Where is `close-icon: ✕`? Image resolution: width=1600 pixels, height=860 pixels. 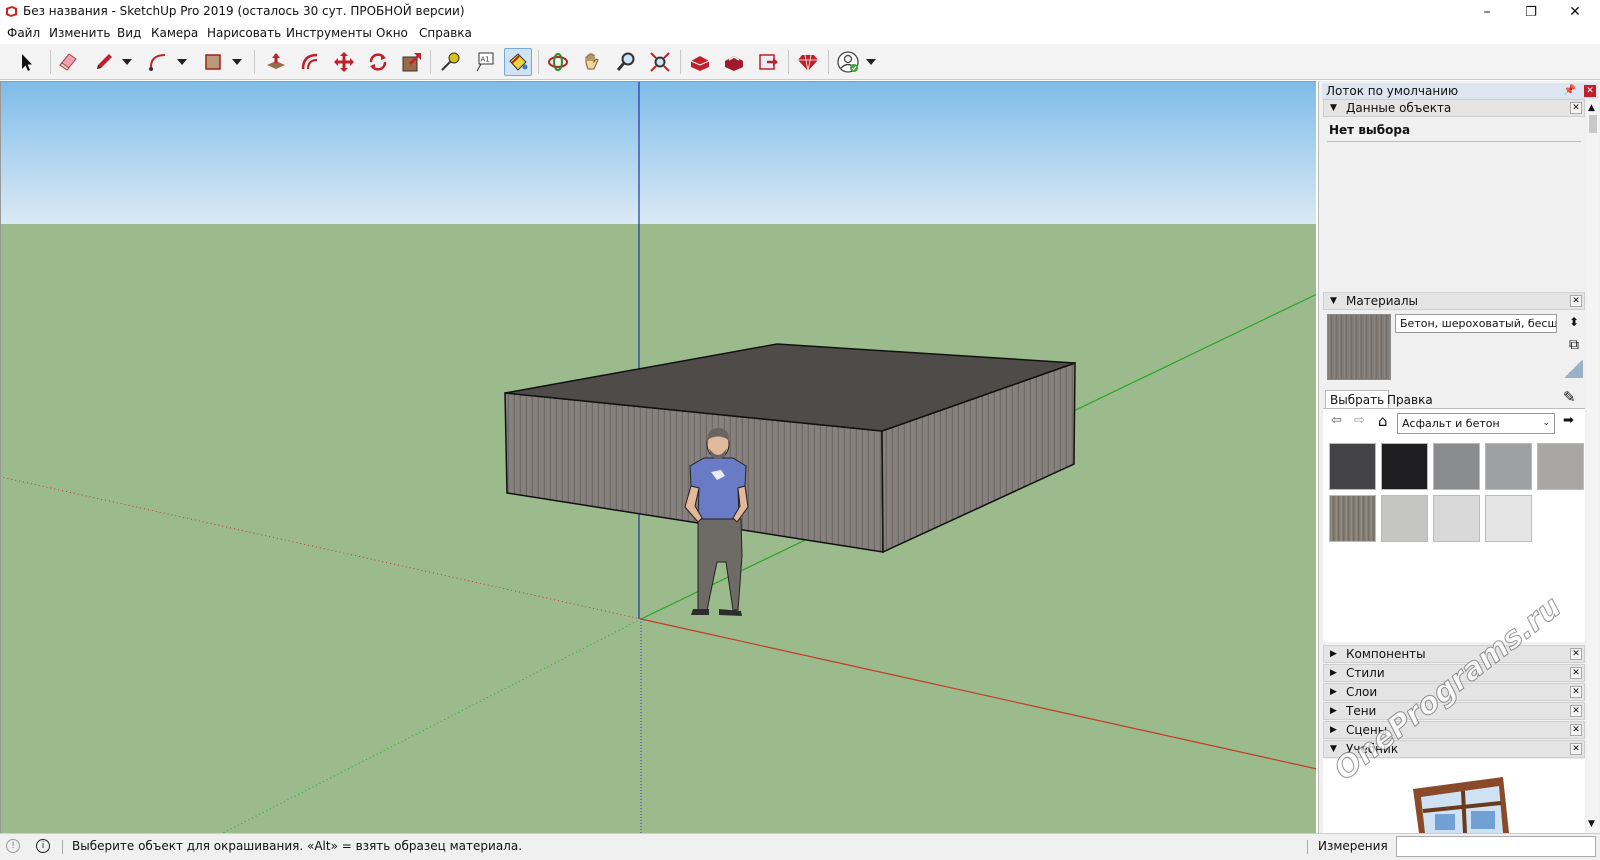 close-icon: ✕ is located at coordinates (1575, 12).